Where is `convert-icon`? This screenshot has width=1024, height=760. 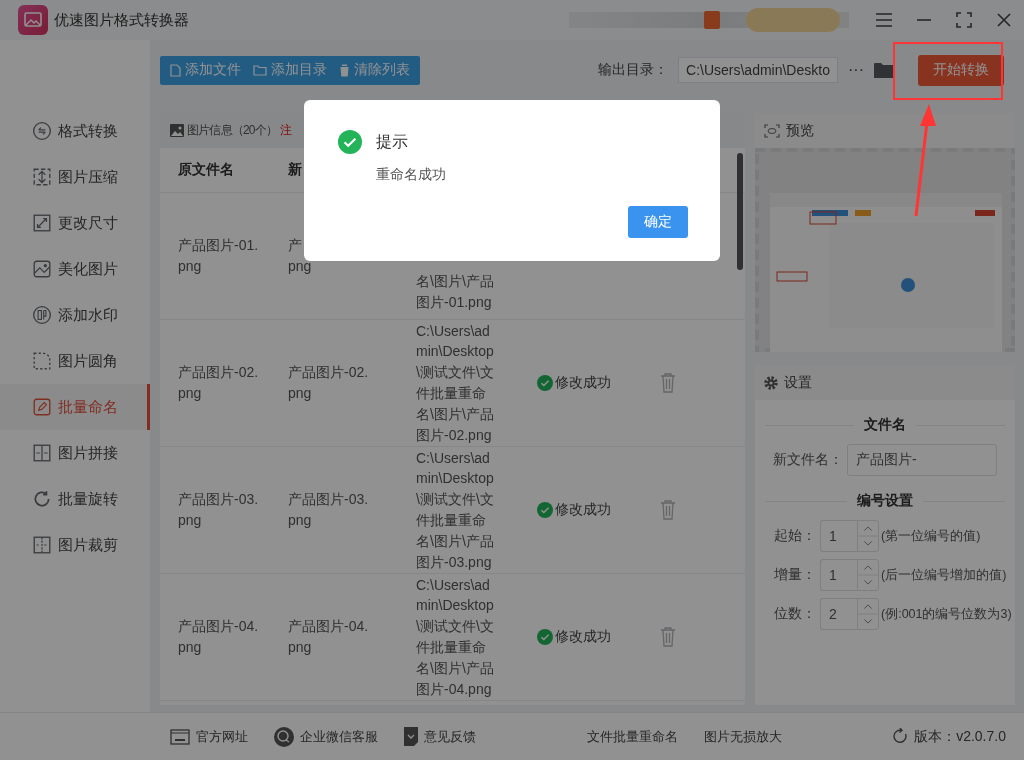 convert-icon is located at coordinates (42, 131).